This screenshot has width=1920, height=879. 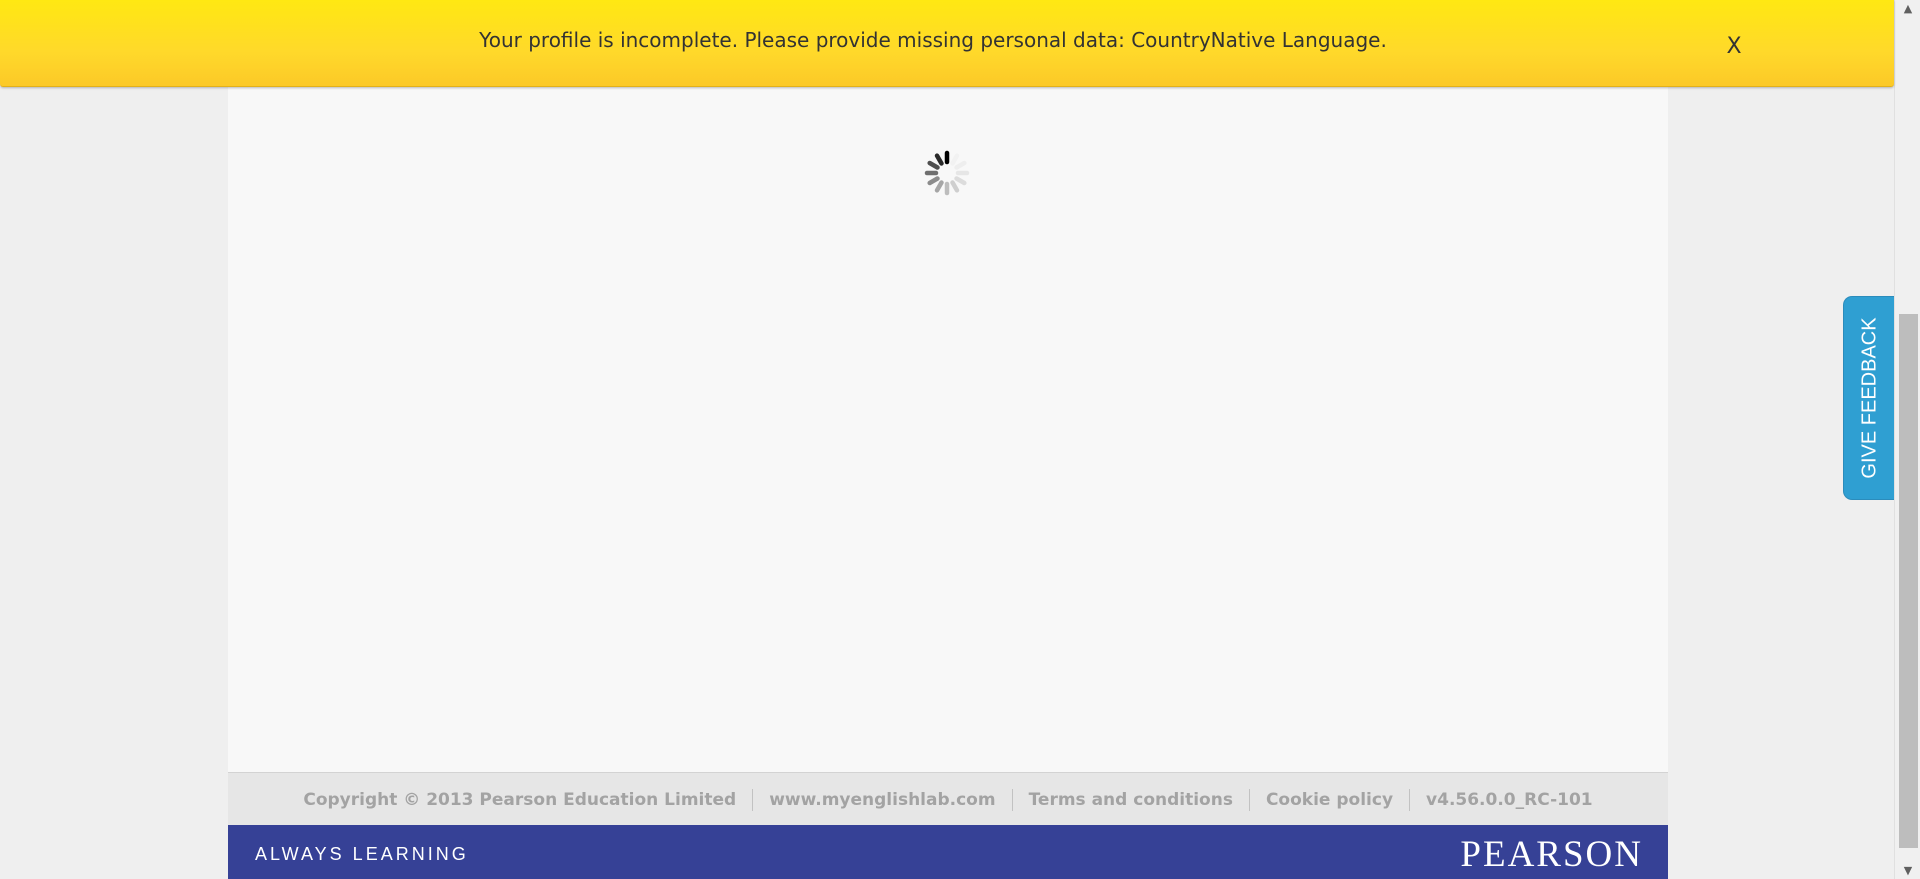 I want to click on give-feedback-button: GIVE FEEDBACK, so click(x=1869, y=398).